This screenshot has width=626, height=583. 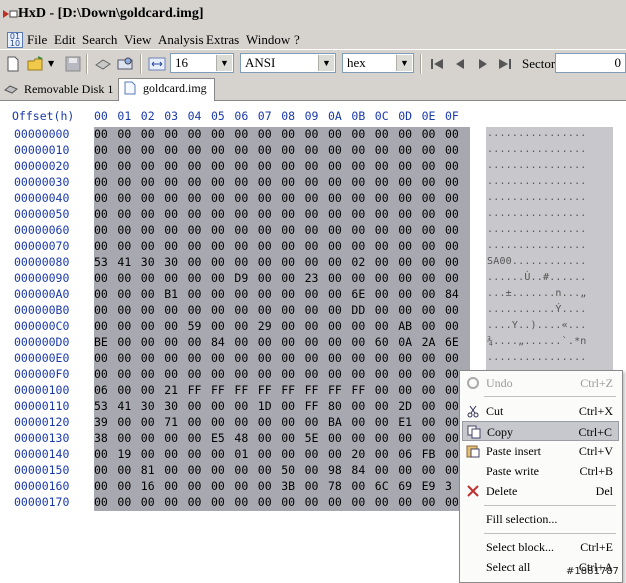 What do you see at coordinates (297, 40) in the screenshot?
I see `menu-help: ?` at bounding box center [297, 40].